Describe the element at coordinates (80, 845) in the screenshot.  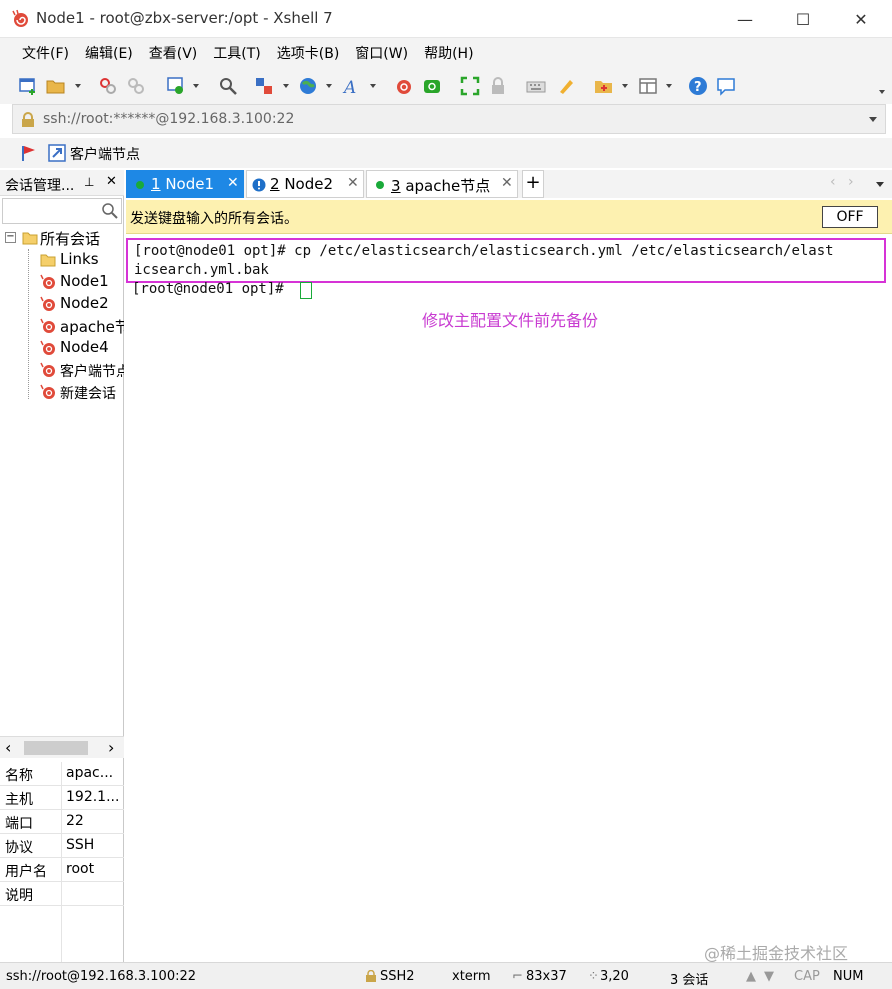
I see `property-value: SSH` at that location.